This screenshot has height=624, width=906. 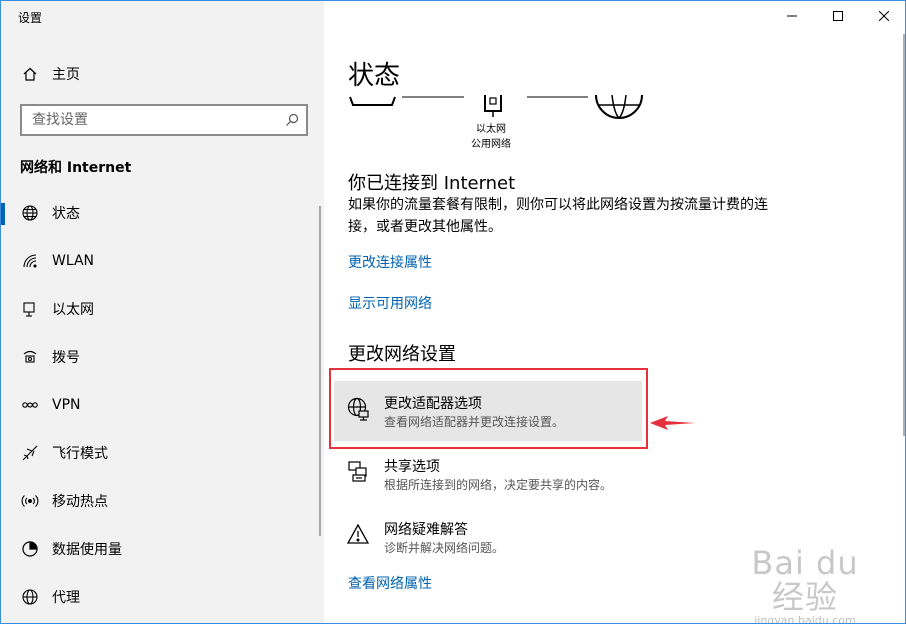 What do you see at coordinates (320, 371) in the screenshot?
I see `sidebar-scrollbar` at bounding box center [320, 371].